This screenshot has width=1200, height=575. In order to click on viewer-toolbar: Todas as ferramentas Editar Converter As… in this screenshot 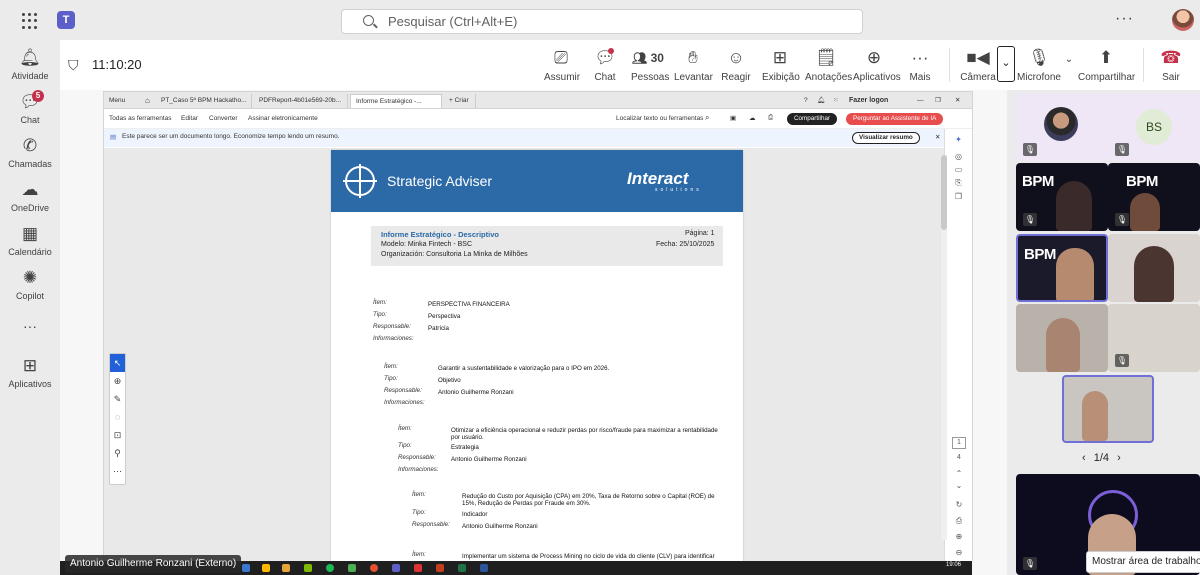, I will do `click(538, 119)`.